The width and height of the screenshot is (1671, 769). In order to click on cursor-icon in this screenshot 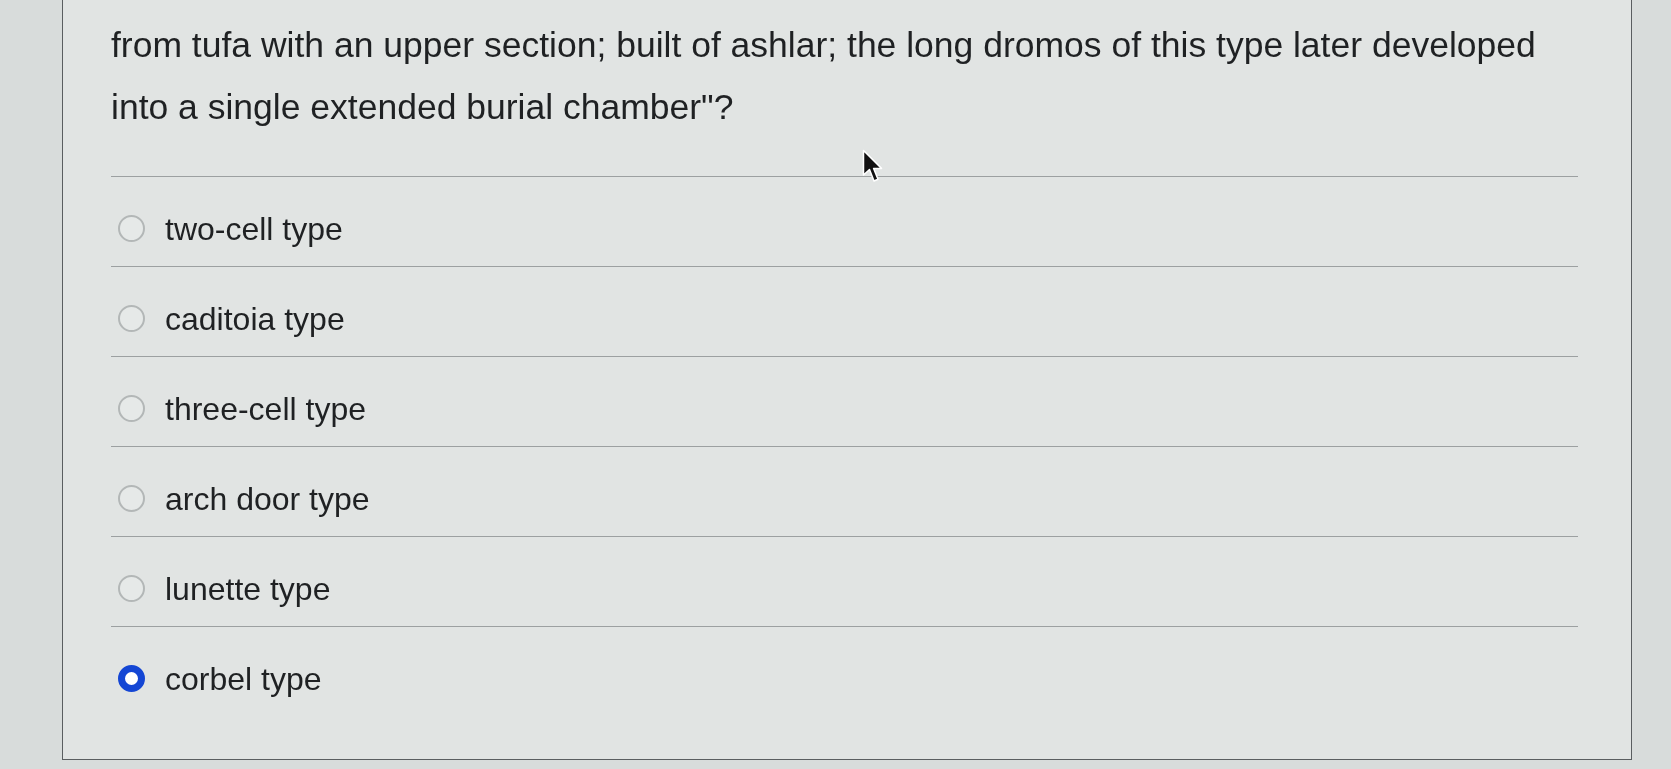, I will do `click(873, 166)`.